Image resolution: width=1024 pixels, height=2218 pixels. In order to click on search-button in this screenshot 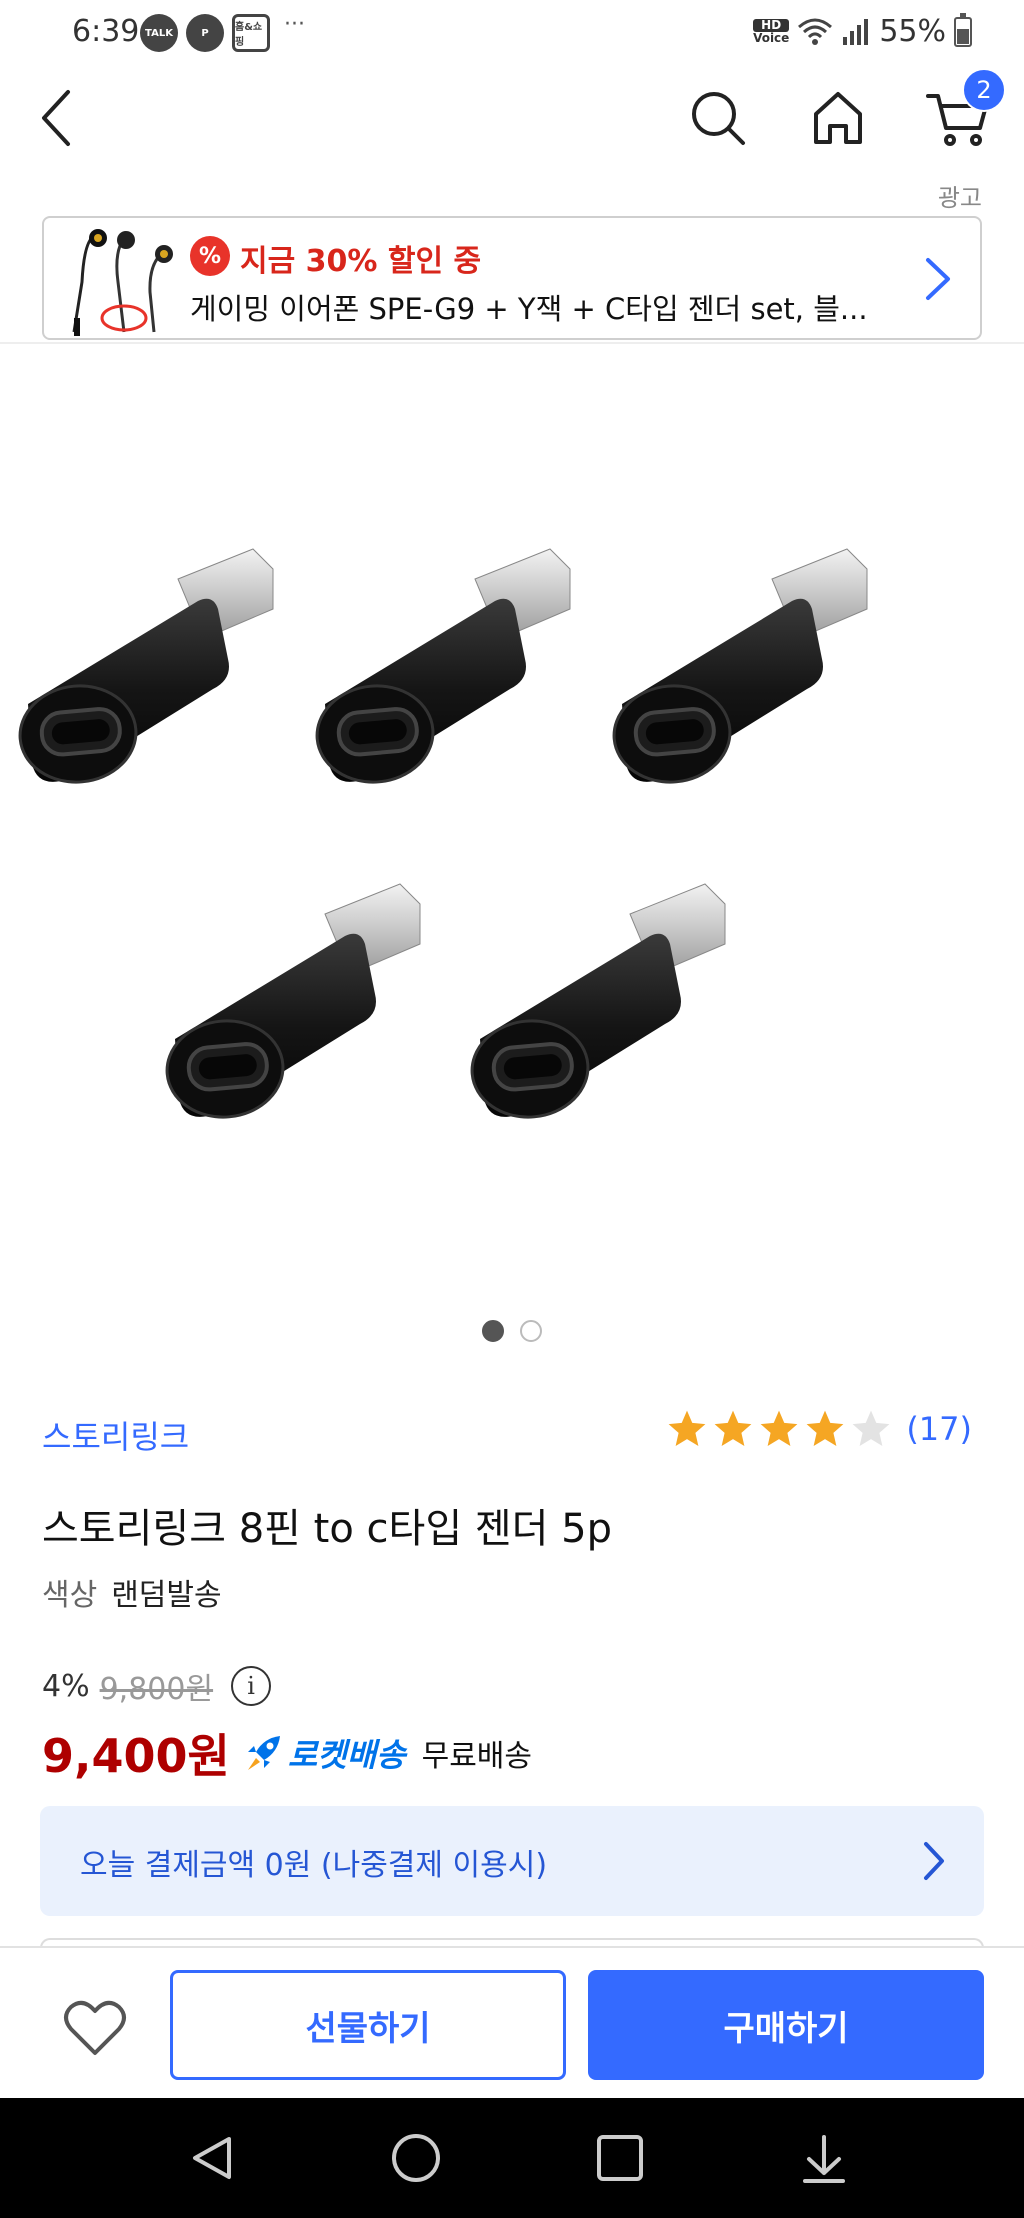, I will do `click(718, 118)`.